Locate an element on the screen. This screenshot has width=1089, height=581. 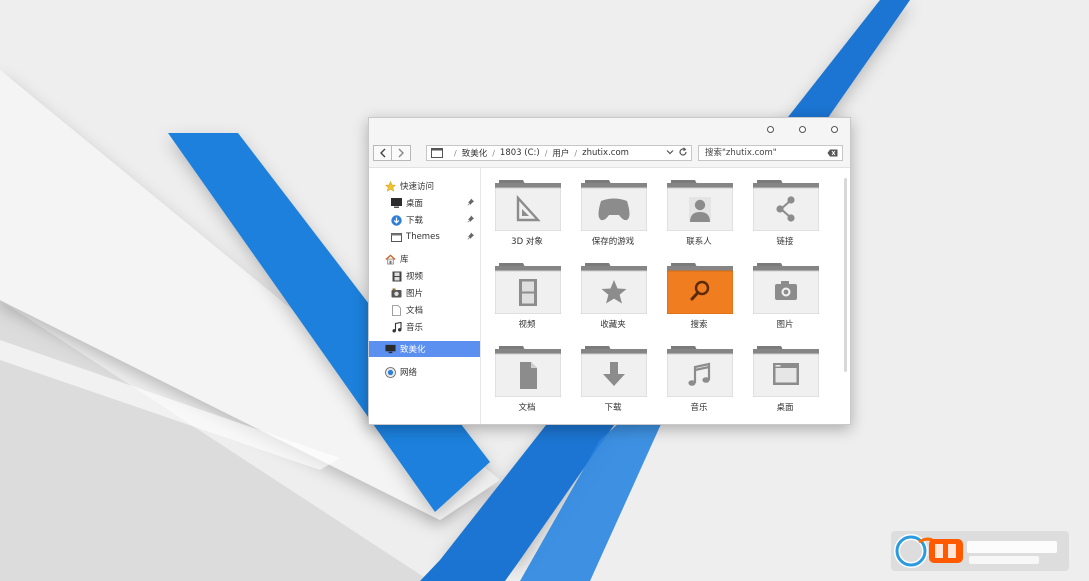
search-text: 搜索"zhutix.com" is located at coordinates (741, 153).